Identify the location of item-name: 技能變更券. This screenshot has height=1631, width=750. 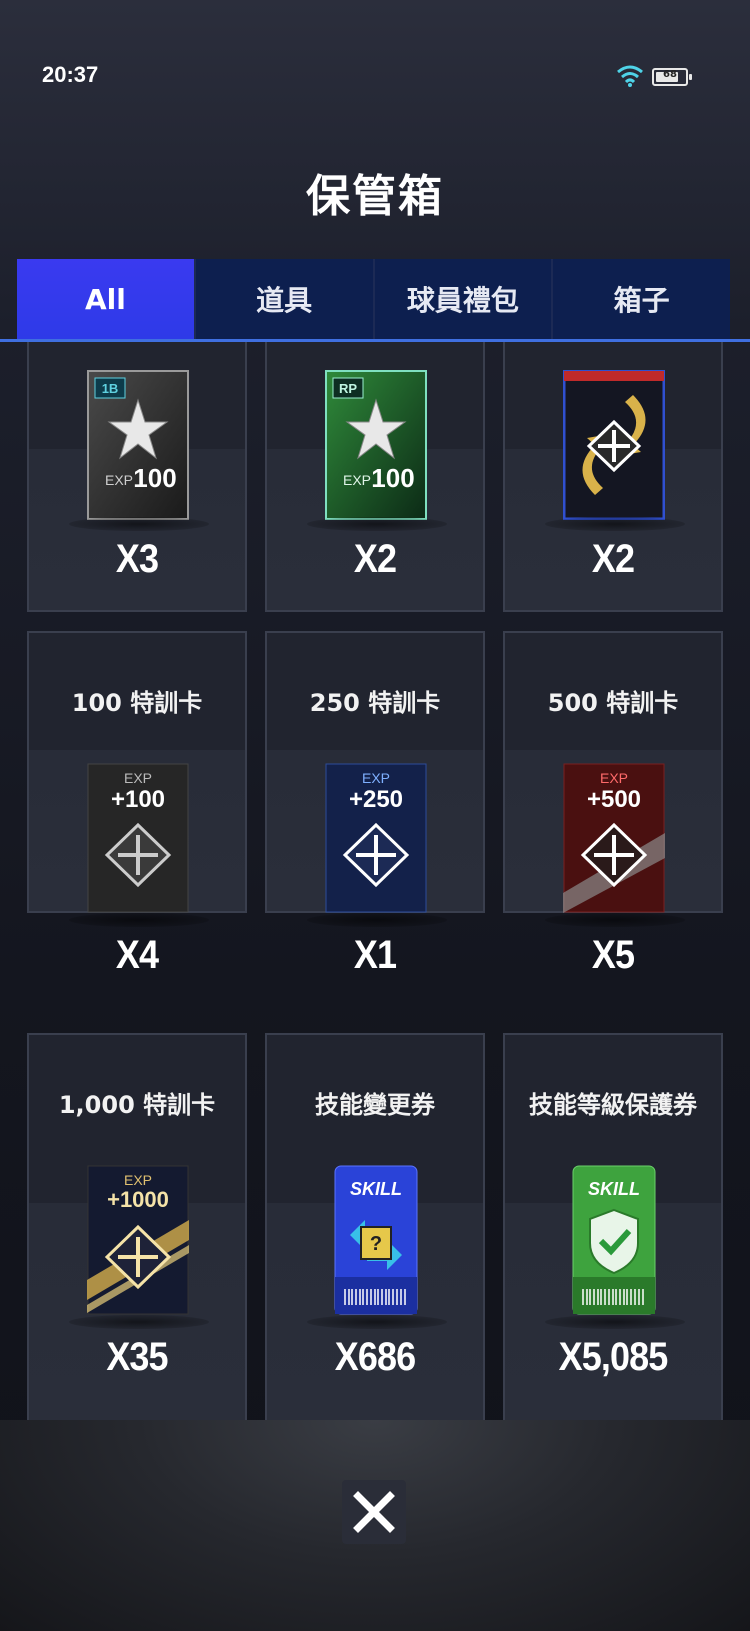
(375, 1105).